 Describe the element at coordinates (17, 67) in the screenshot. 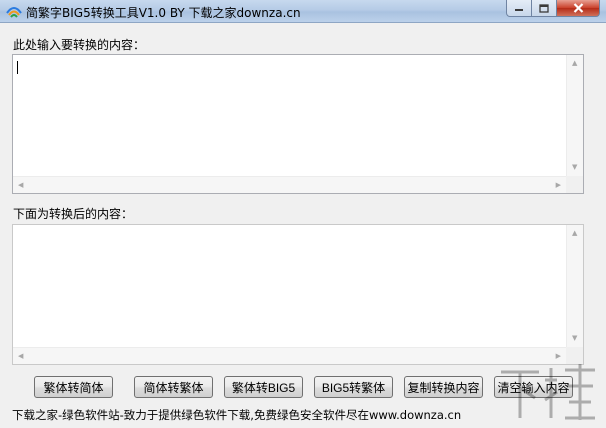

I see `text-caret` at that location.